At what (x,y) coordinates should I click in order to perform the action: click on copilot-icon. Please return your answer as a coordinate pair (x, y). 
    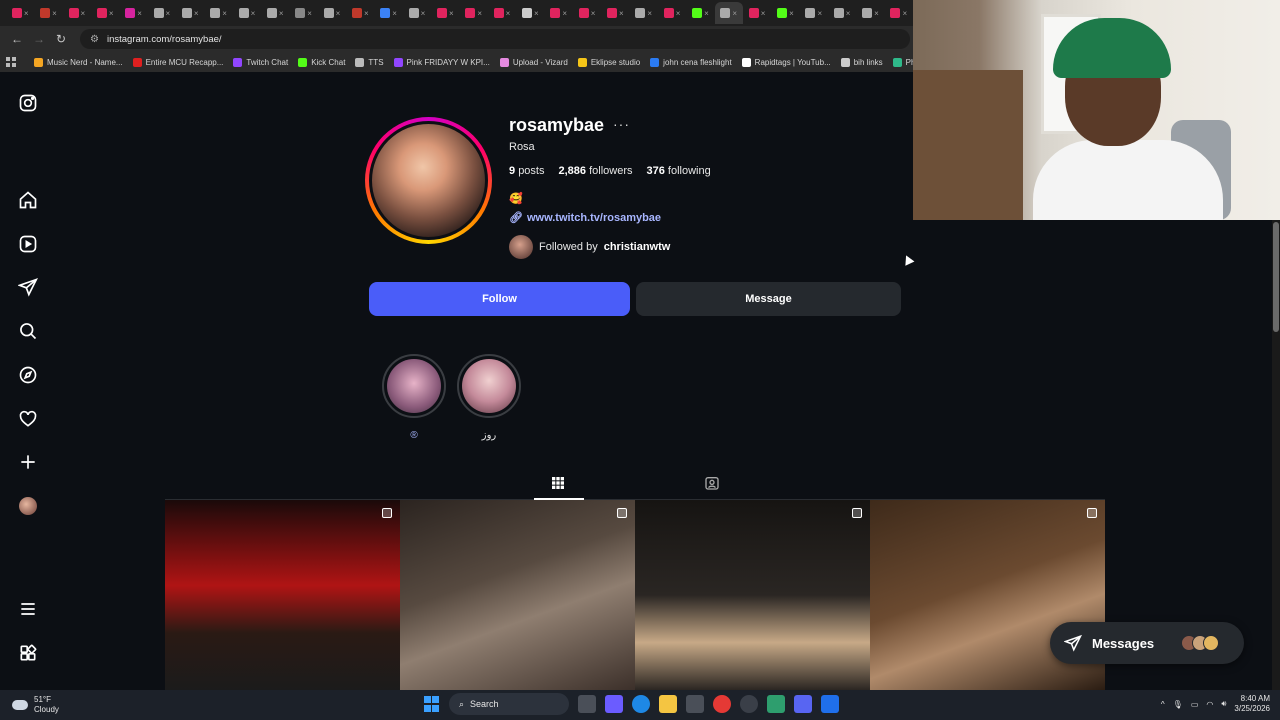
    Looking at the image, I should click on (614, 704).